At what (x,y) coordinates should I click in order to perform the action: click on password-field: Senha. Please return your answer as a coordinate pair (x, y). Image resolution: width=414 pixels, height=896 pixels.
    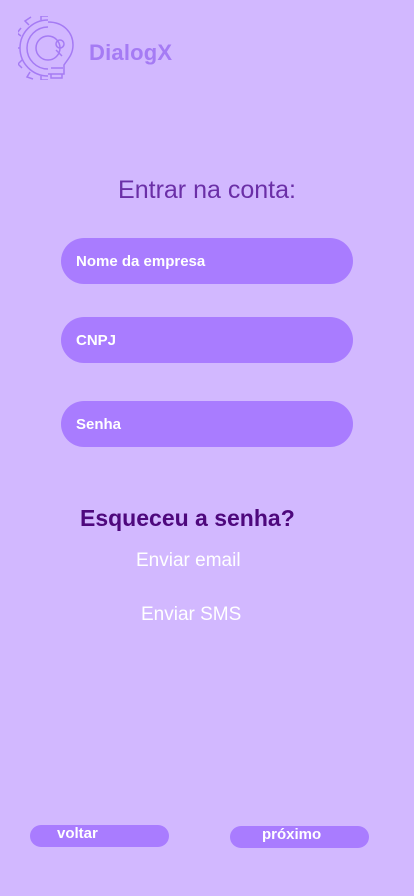
    Looking at the image, I should click on (207, 424).